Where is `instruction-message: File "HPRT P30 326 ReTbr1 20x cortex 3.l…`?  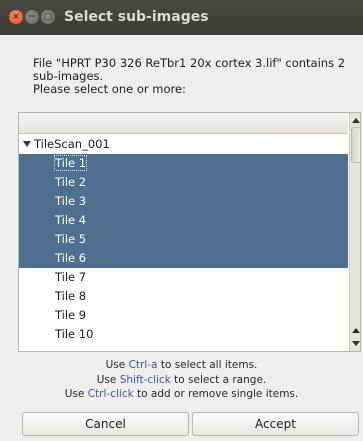 instruction-message: File "HPRT P30 326 ReTbr1 20x cortex 3.l… is located at coordinates (195, 76).